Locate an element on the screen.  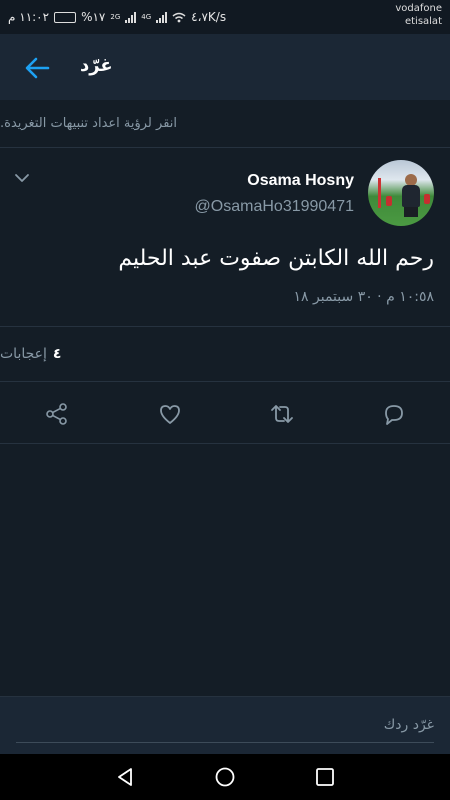
network-4g-label: 4G is located at coordinates (146, 17).